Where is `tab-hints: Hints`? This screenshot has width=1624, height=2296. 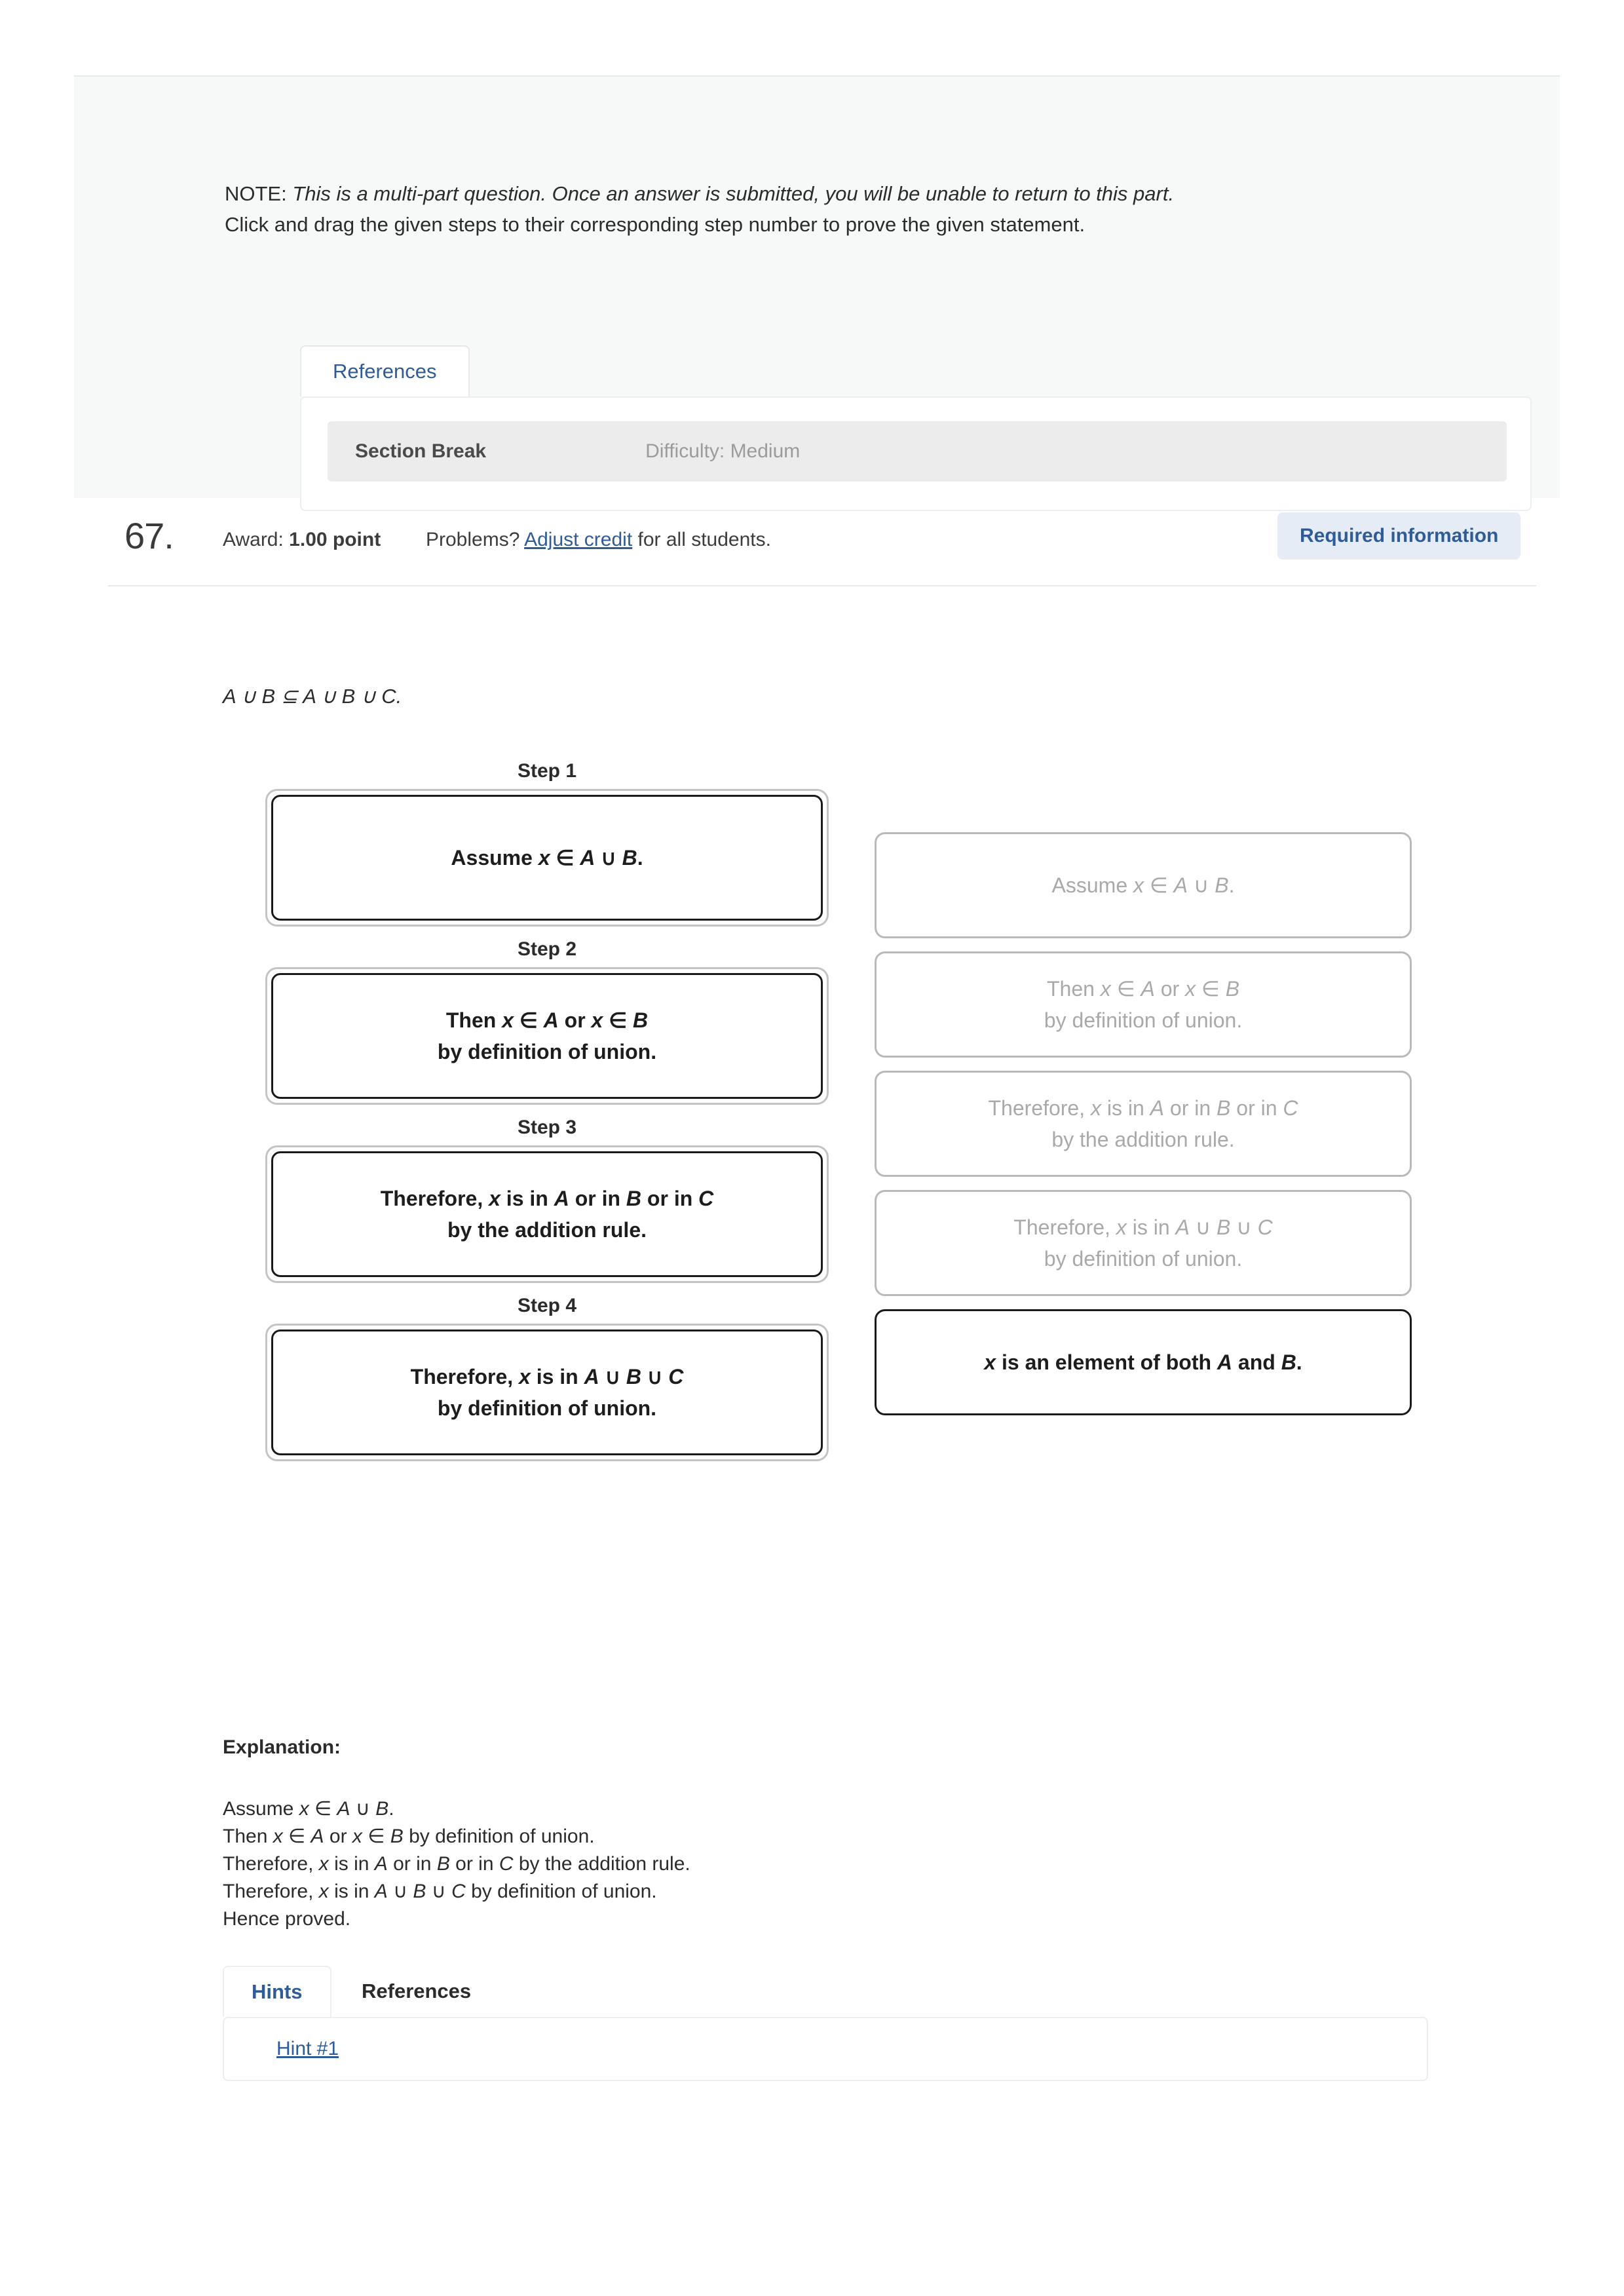
tab-hints: Hints is located at coordinates (277, 1991).